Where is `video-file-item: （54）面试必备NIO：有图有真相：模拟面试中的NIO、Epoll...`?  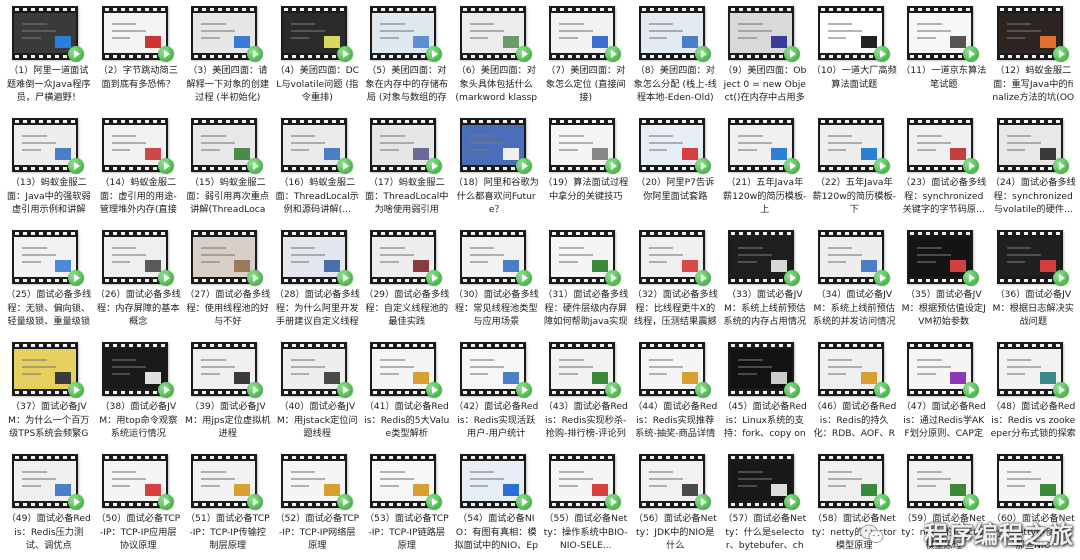 video-file-item: （54）面试必备NIO：有图有真相：模拟面试中的NIO、Epoll... is located at coordinates (497, 504).